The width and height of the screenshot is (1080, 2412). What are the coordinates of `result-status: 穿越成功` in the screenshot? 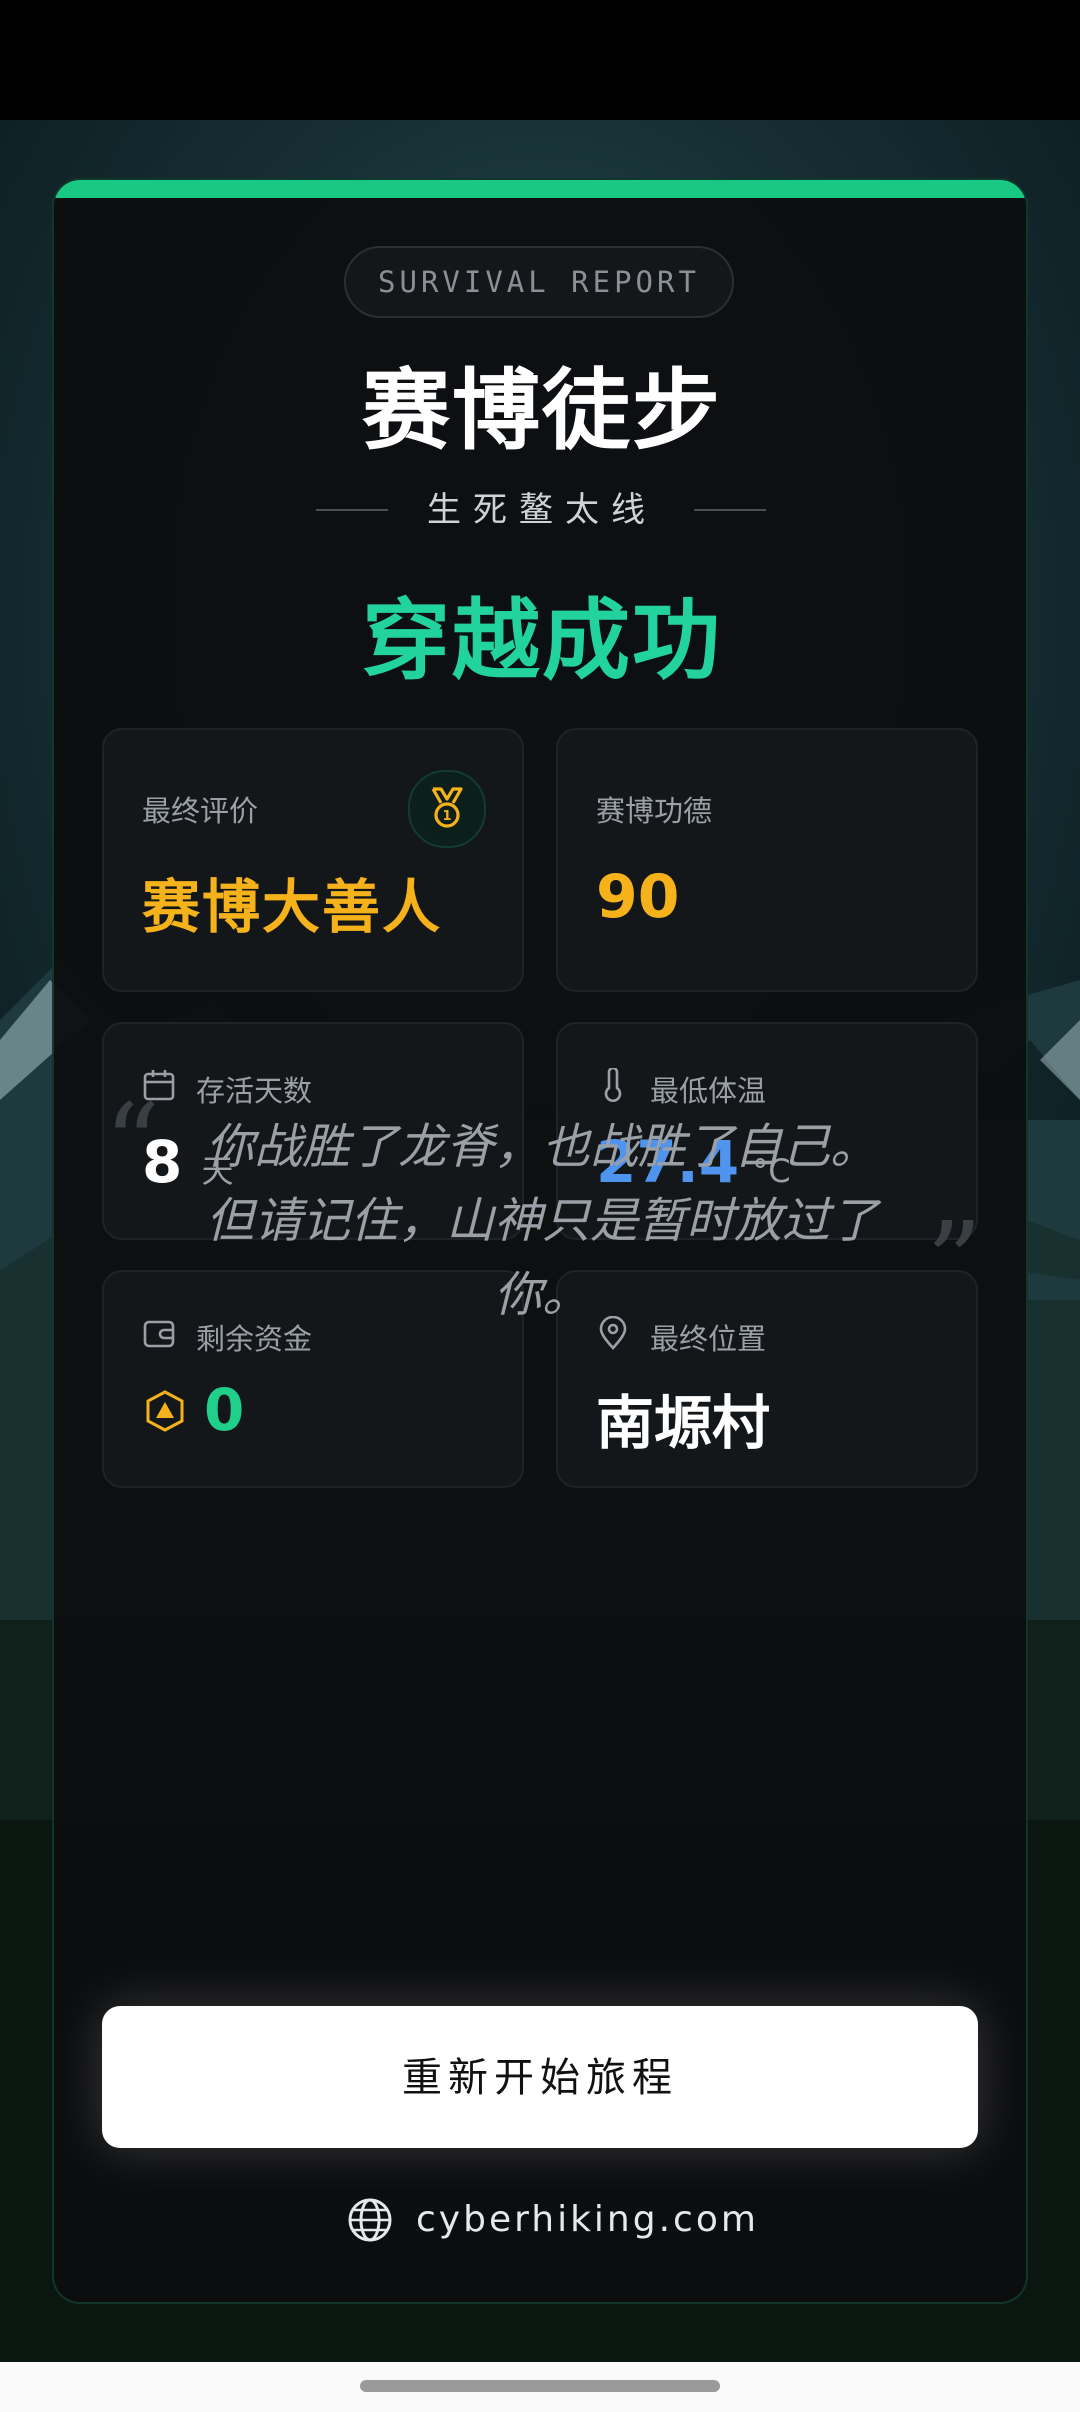 It's located at (541, 640).